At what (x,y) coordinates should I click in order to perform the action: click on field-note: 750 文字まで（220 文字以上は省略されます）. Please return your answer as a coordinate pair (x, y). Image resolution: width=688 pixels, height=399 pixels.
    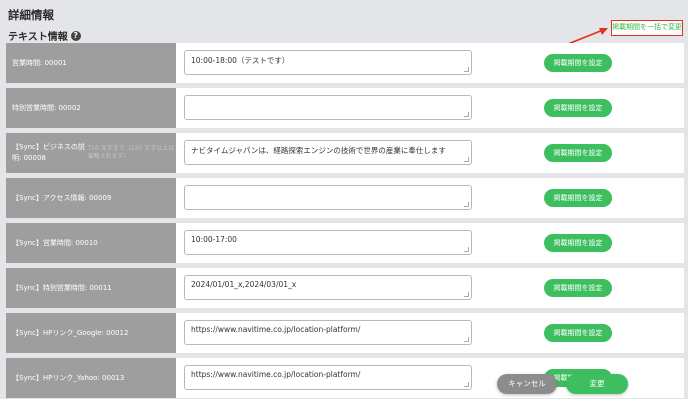
    Looking at the image, I should click on (131, 152).